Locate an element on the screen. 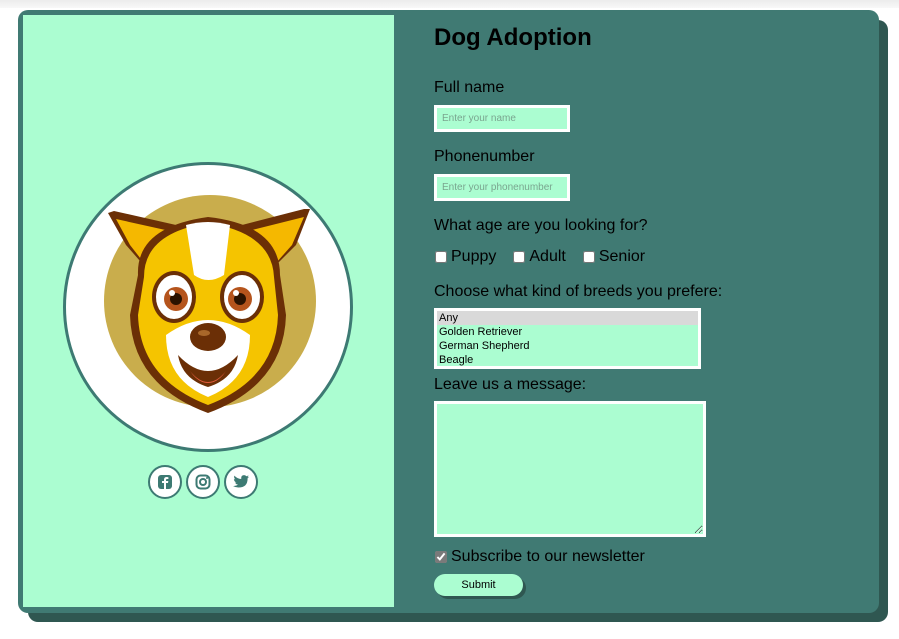 Image resolution: width=899 pixels, height=639 pixels. browser-top-edge is located at coordinates (449, 4).